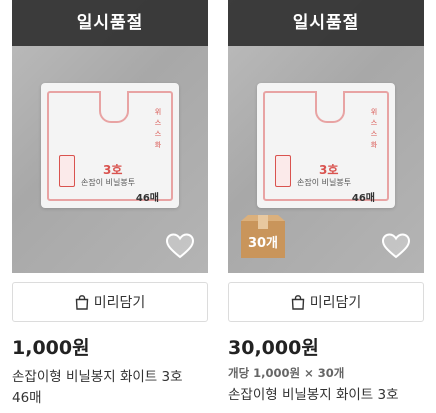 This screenshot has width=436, height=413. What do you see at coordinates (263, 243) in the screenshot?
I see `quantity-badge-label: 30개` at bounding box center [263, 243].